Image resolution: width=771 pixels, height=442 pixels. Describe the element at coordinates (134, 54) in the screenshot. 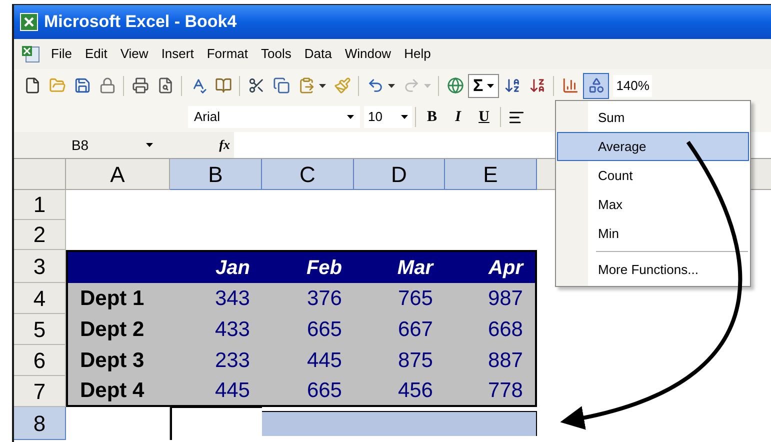

I see `menu-item: View` at that location.